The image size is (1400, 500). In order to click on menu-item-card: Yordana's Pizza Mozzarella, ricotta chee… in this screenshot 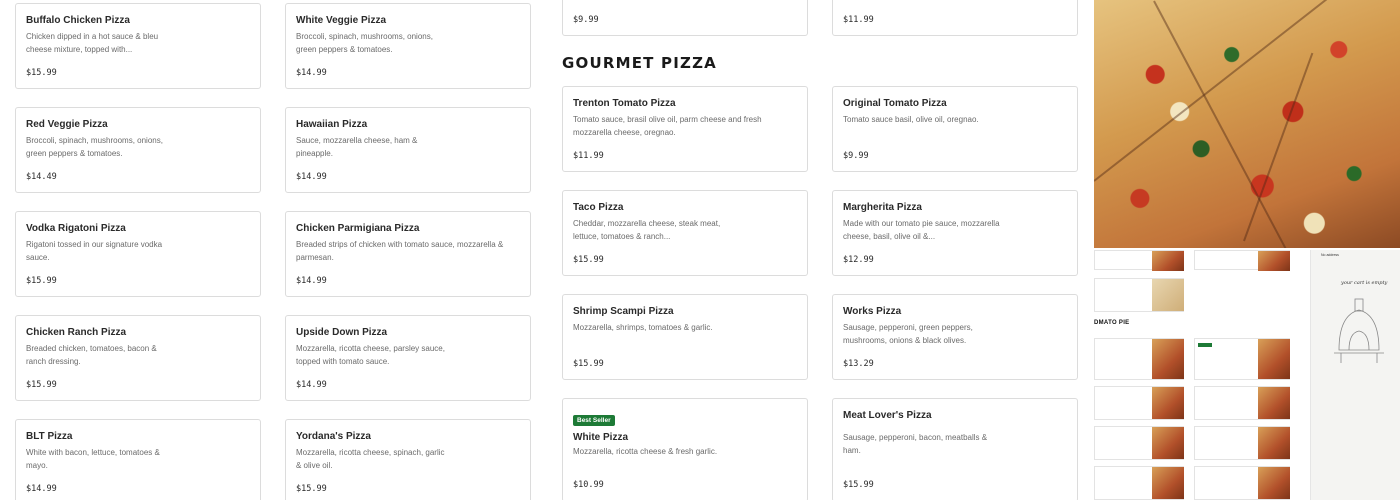, I will do `click(408, 459)`.